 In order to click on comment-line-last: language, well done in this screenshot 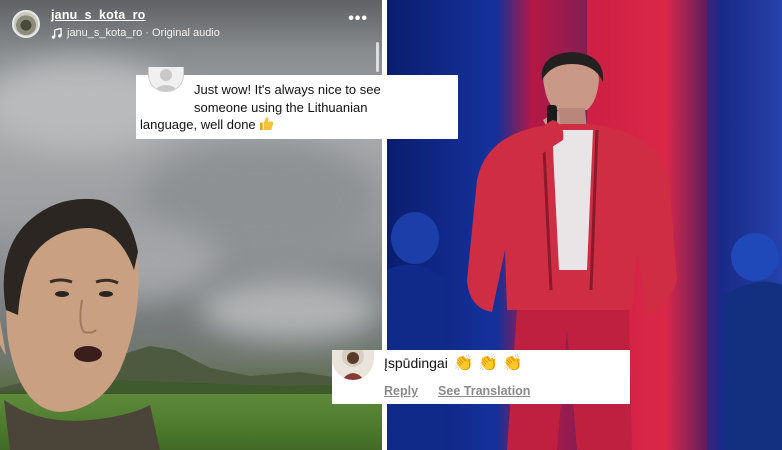, I will do `click(207, 124)`.